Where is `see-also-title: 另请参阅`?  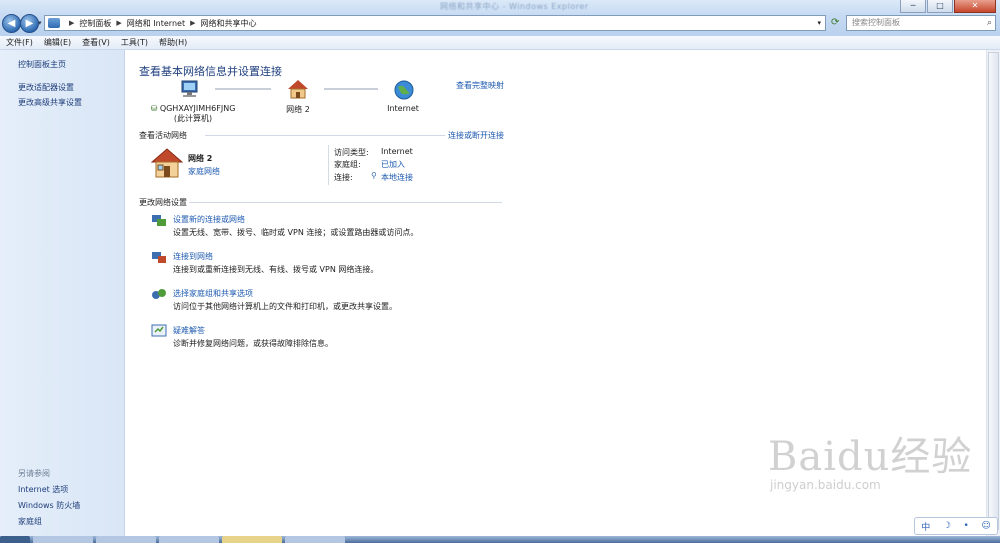
see-also-title: 另请参阅 is located at coordinates (34, 473).